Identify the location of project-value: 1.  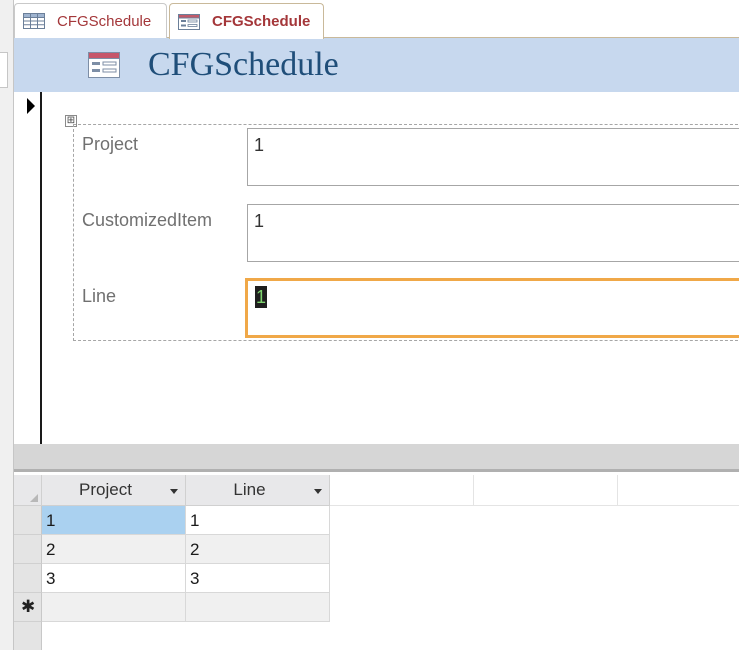
(259, 145).